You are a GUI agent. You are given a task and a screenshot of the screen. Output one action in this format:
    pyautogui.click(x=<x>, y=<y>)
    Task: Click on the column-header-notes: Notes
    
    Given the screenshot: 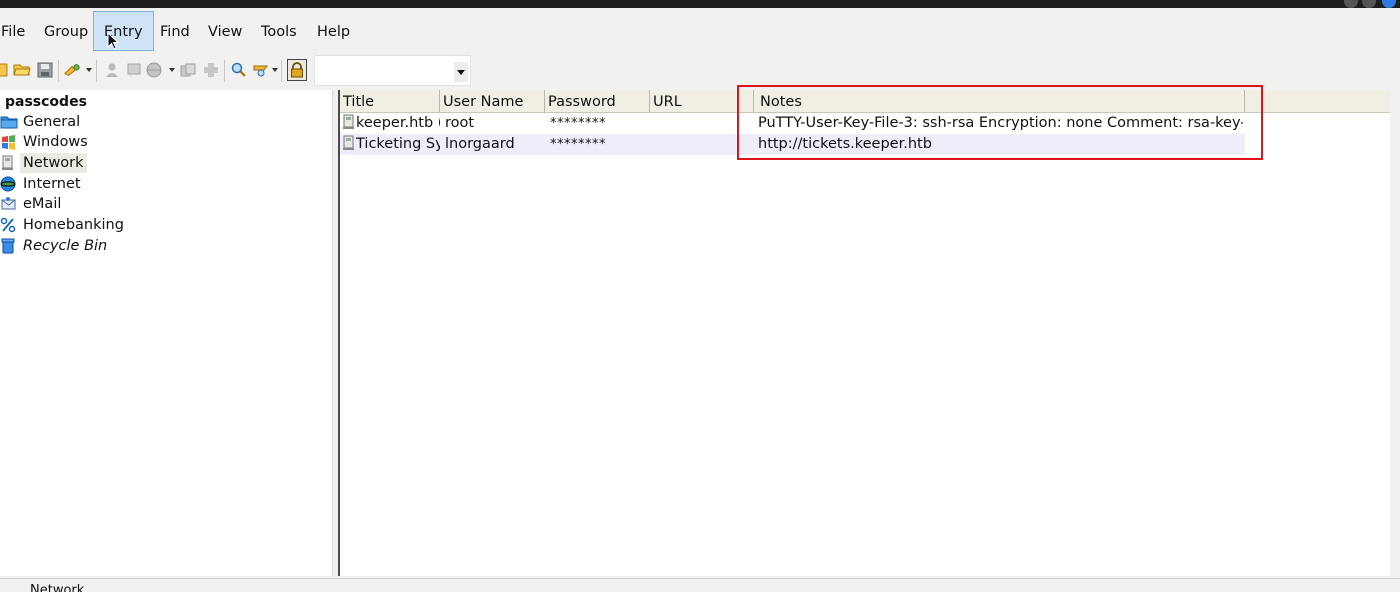 What is the action you would take?
    pyautogui.click(x=999, y=101)
    